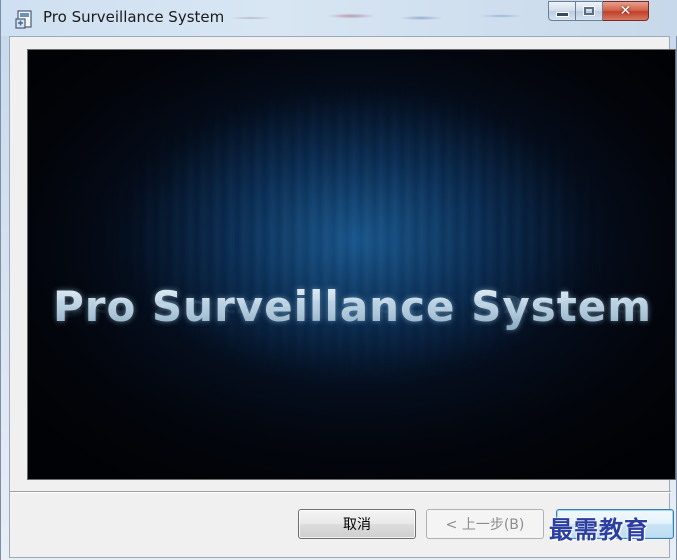 This screenshot has width=677, height=560. I want to click on maximize-button, so click(589, 11).